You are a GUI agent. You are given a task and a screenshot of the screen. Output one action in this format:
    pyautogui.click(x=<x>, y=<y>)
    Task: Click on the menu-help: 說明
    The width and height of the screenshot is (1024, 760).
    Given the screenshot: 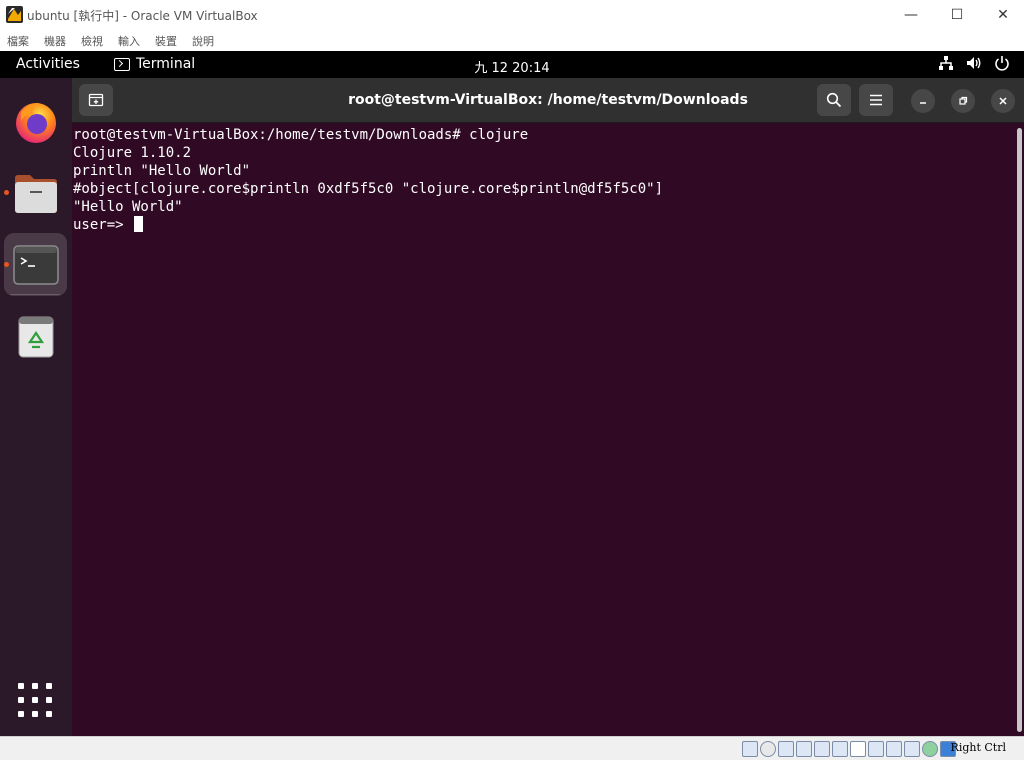 What is the action you would take?
    pyautogui.click(x=203, y=41)
    